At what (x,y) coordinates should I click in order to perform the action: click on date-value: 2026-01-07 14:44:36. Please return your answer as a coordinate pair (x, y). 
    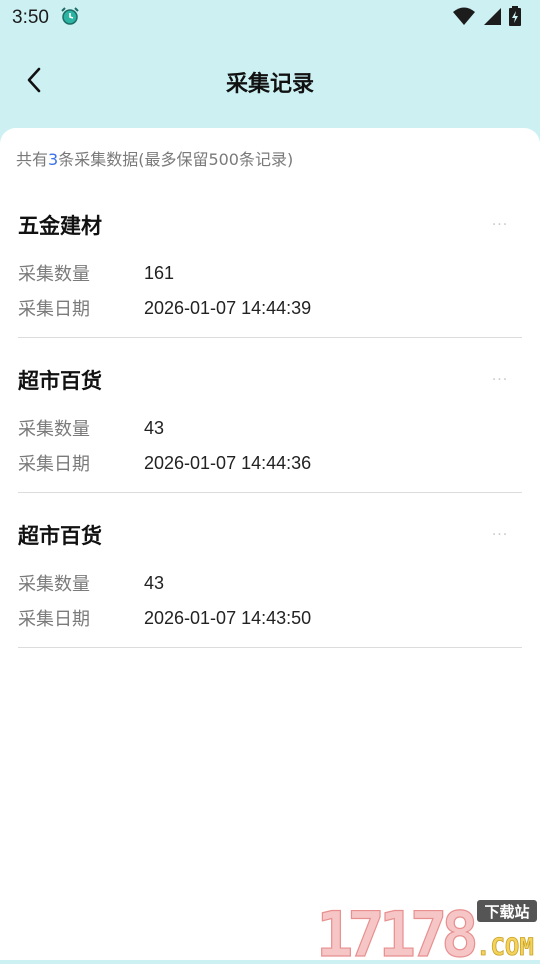
    Looking at the image, I should click on (227, 463).